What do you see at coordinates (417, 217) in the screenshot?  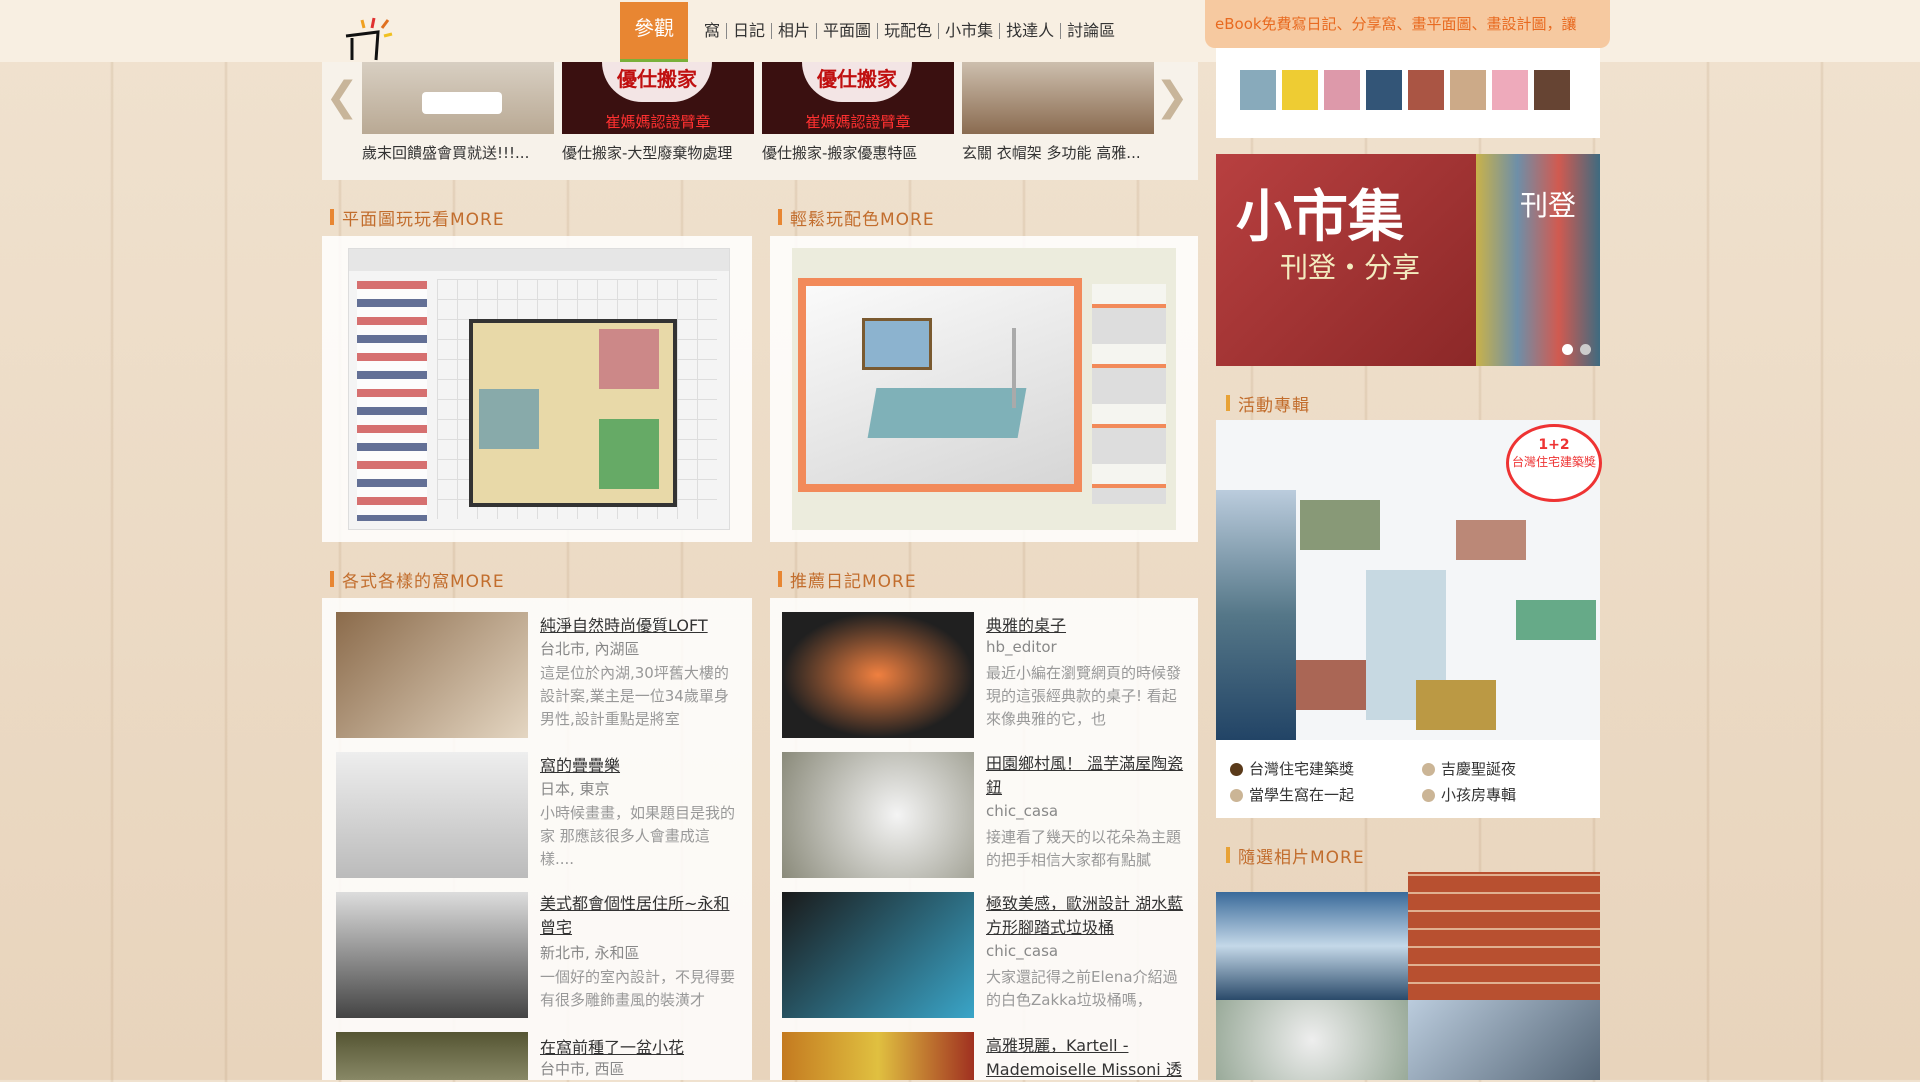 I see `section-title-floorplan: 平面圖玩玩看MORE` at bounding box center [417, 217].